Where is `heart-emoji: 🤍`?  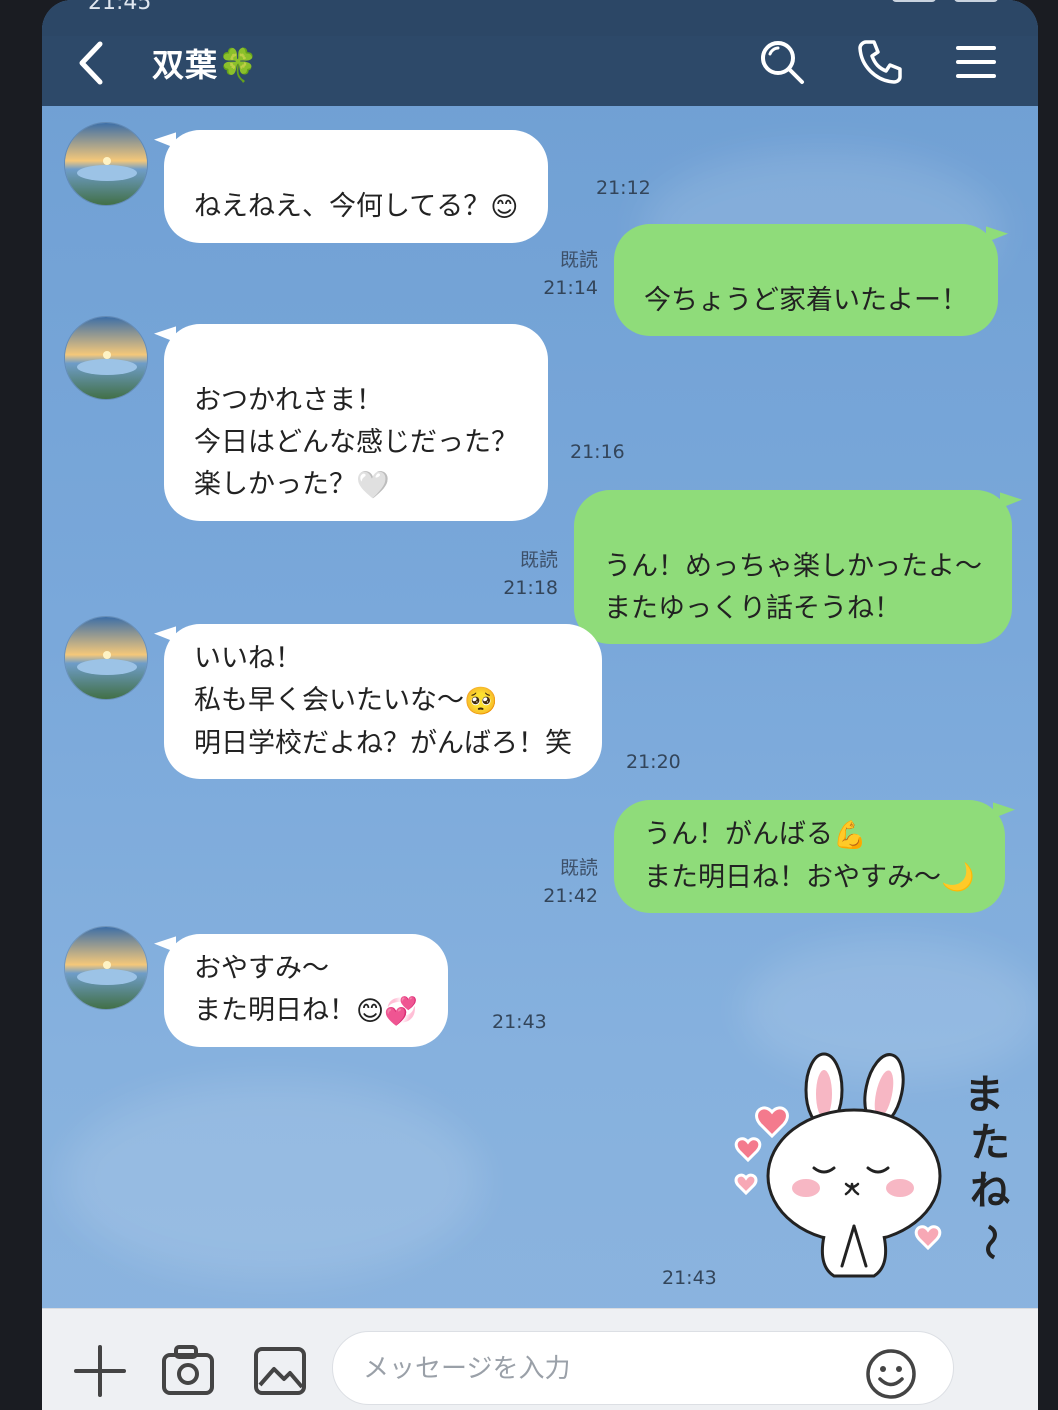 heart-emoji: 🤍 is located at coordinates (373, 485).